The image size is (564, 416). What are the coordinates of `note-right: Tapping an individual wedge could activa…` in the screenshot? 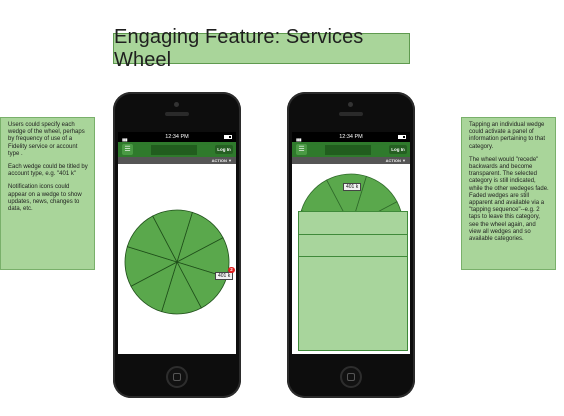 It's located at (508, 193).